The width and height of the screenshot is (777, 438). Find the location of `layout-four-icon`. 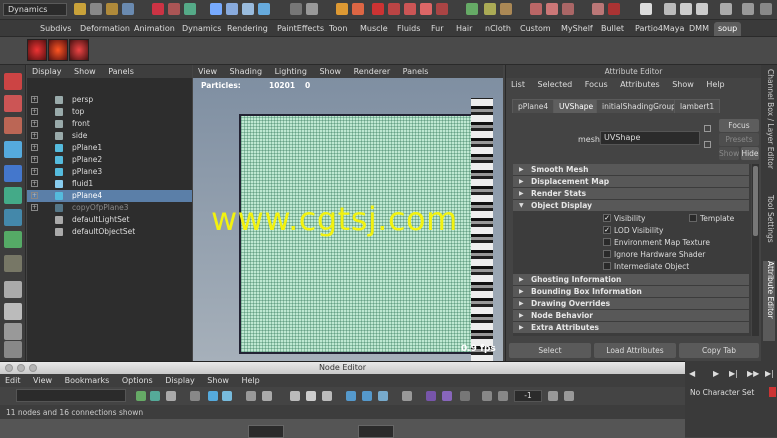

layout-four-icon is located at coordinates (13, 311).